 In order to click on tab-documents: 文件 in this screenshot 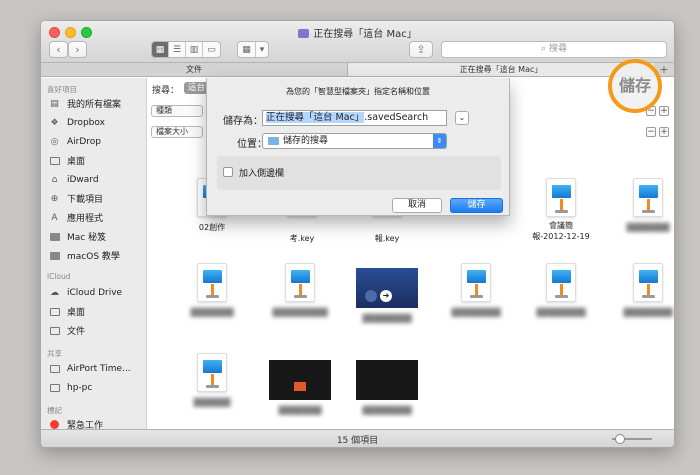, I will do `click(194, 69)`.